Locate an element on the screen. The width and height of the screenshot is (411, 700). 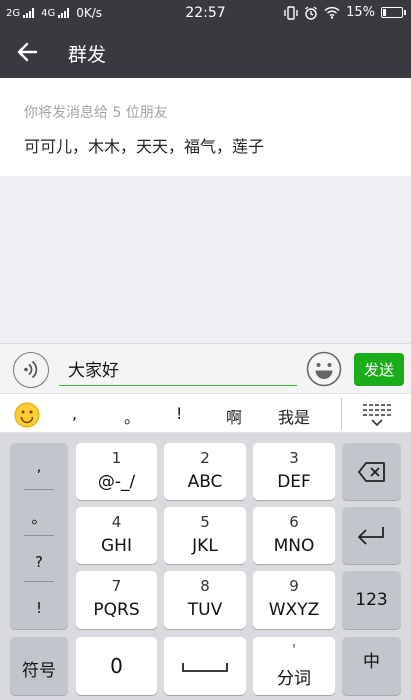
key-letters: TUV is located at coordinates (205, 610).